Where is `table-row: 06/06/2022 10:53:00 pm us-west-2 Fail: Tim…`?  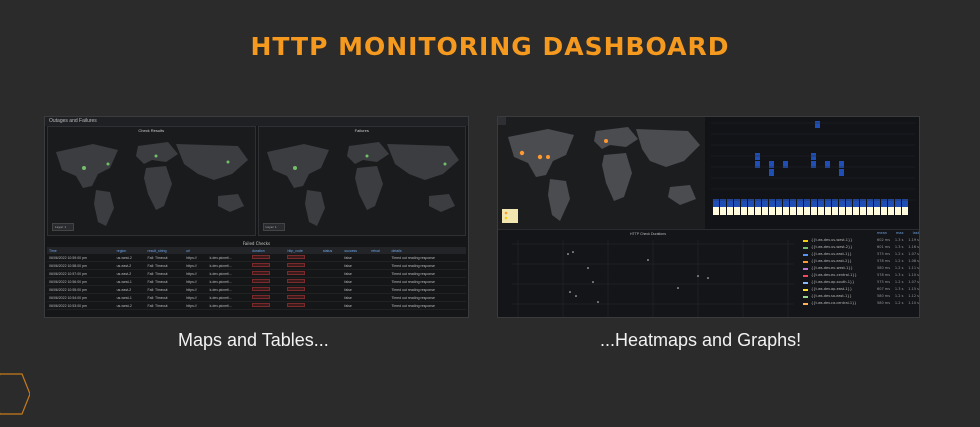 table-row: 06/06/2022 10:53:00 pm us-west-2 Fail: Tim… is located at coordinates (256, 305).